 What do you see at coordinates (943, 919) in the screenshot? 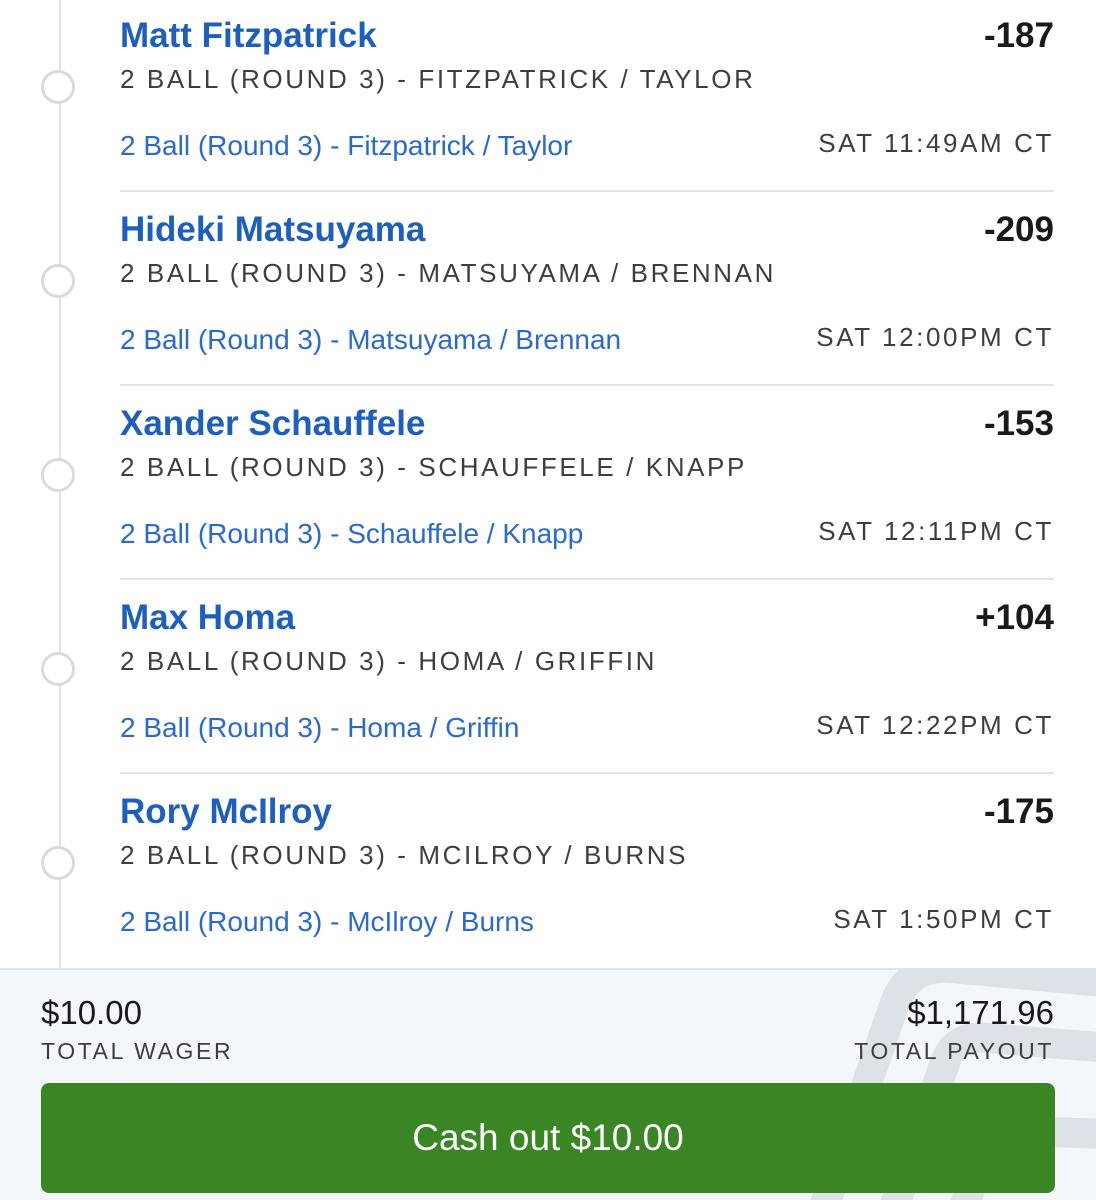
I see `event-time: SAT 1:50PM CT` at bounding box center [943, 919].